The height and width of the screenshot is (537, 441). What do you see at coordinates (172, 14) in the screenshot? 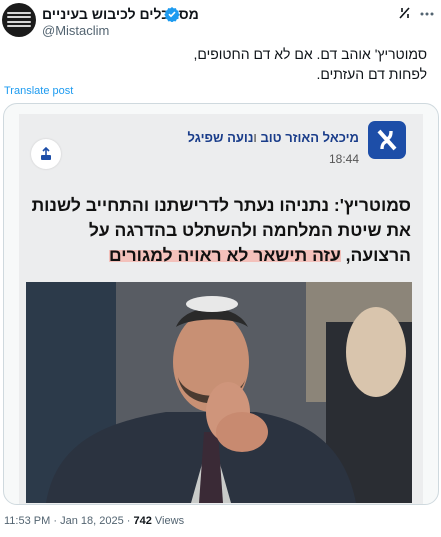
I see `verified-badge-icon` at bounding box center [172, 14].